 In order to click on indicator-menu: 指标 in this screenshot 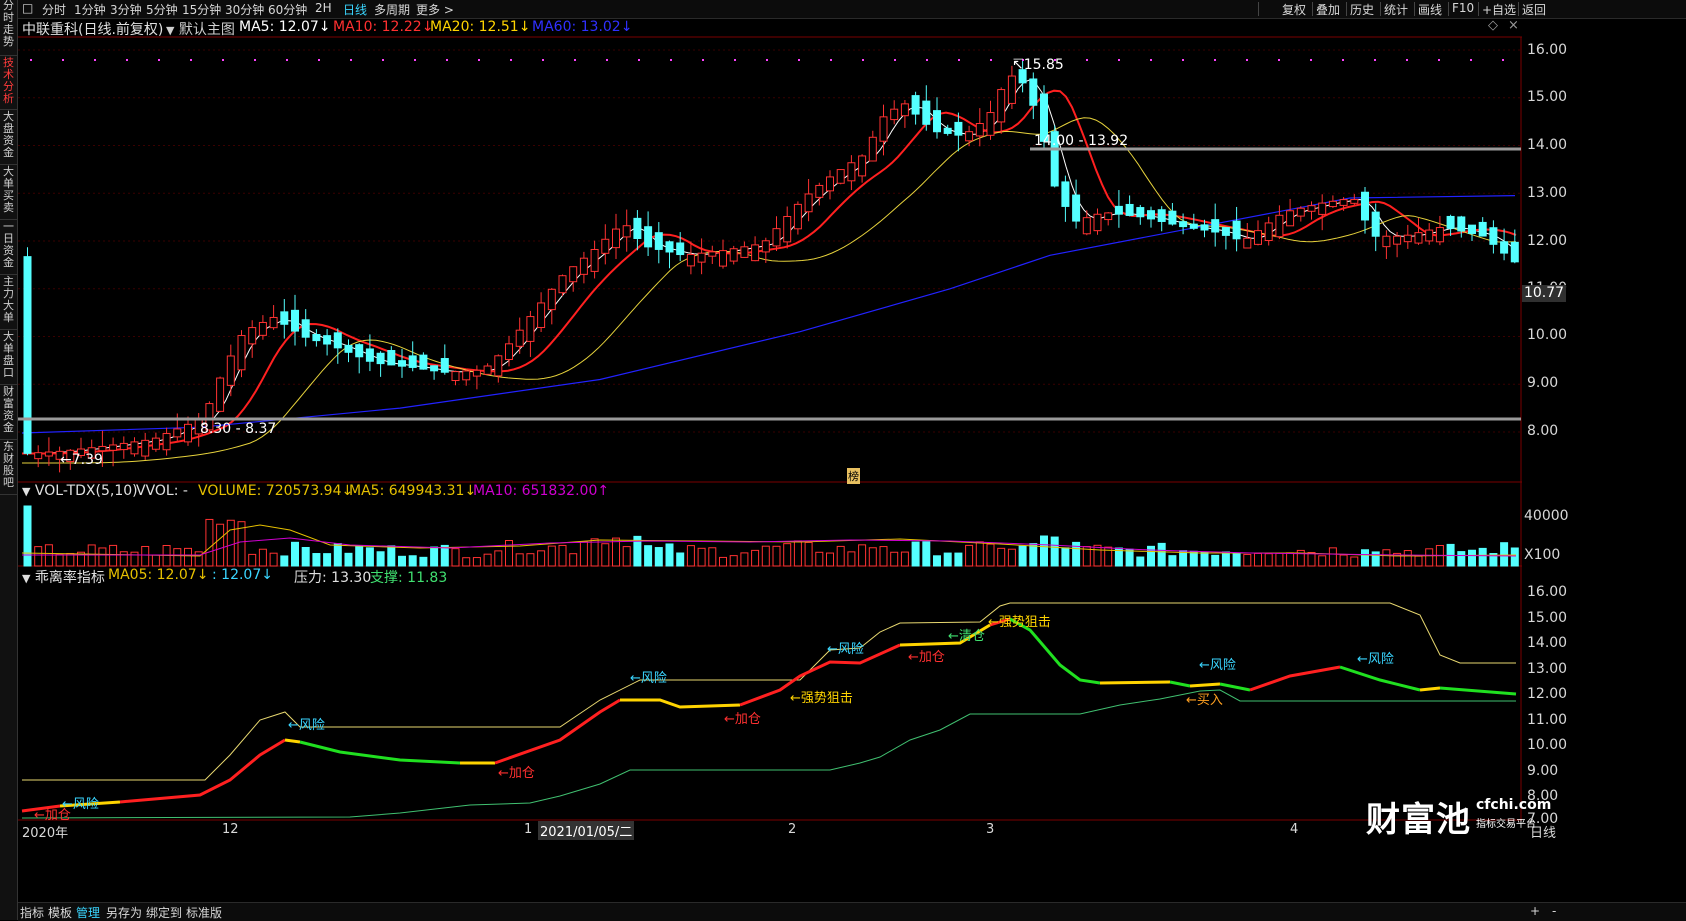, I will do `click(32, 912)`.